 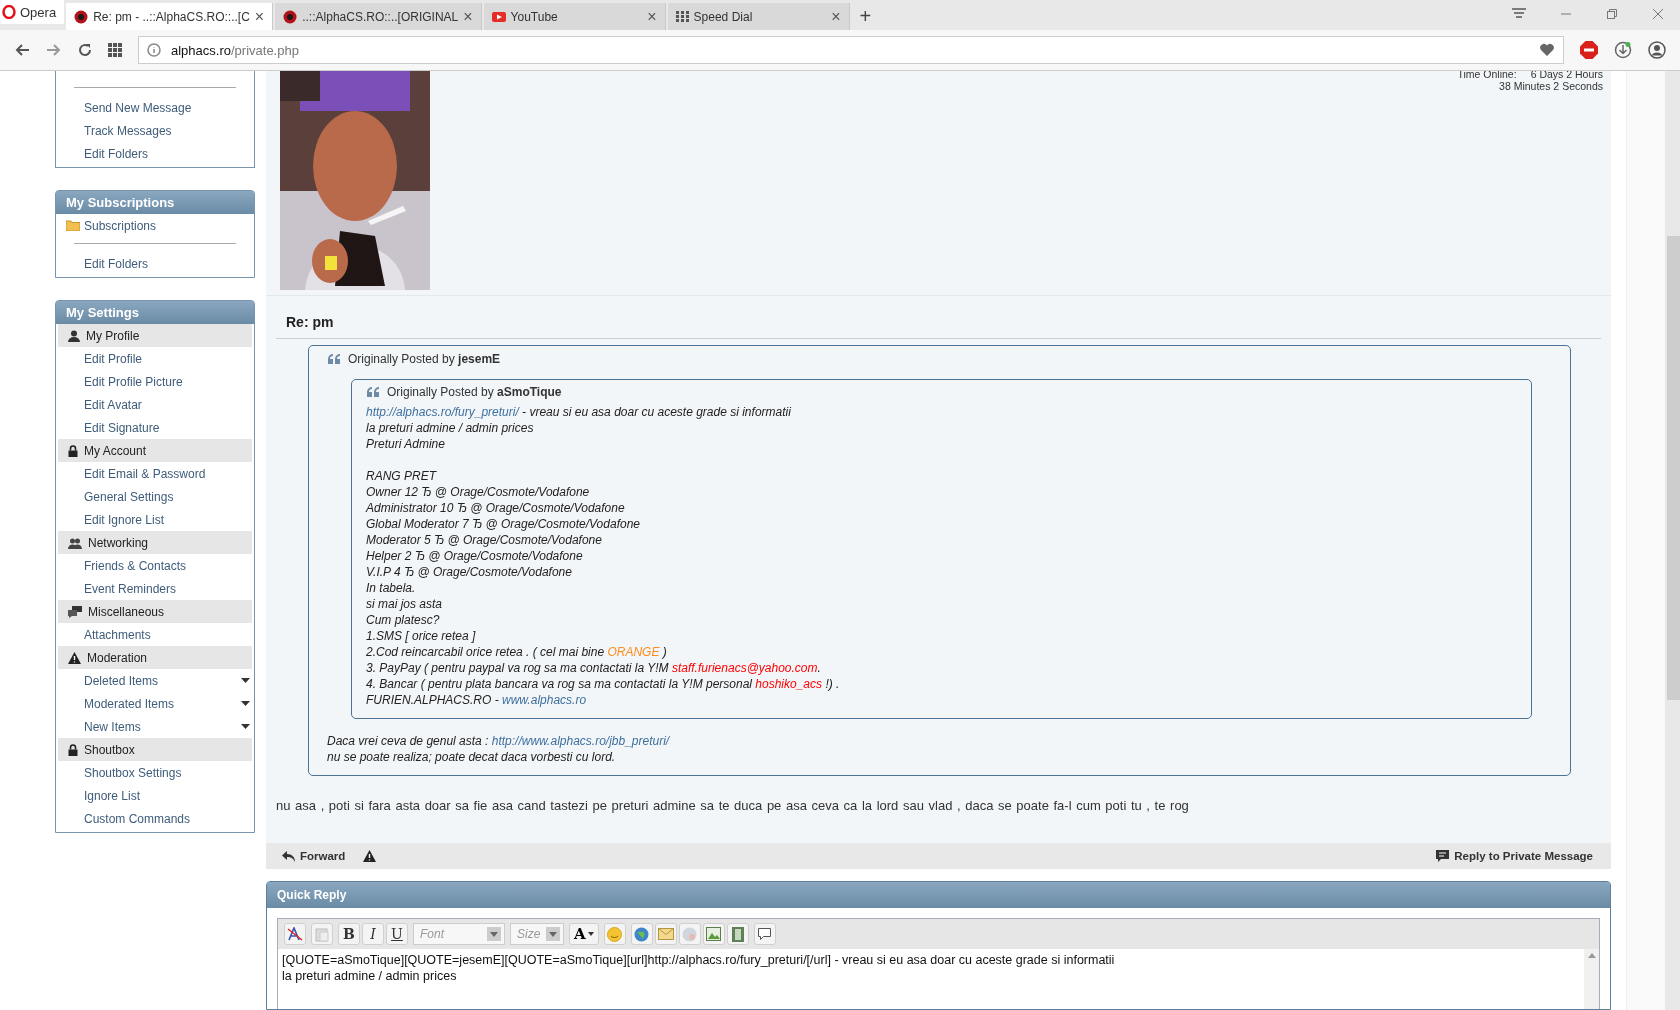 I want to click on forward-button: Forward, so click(x=314, y=856).